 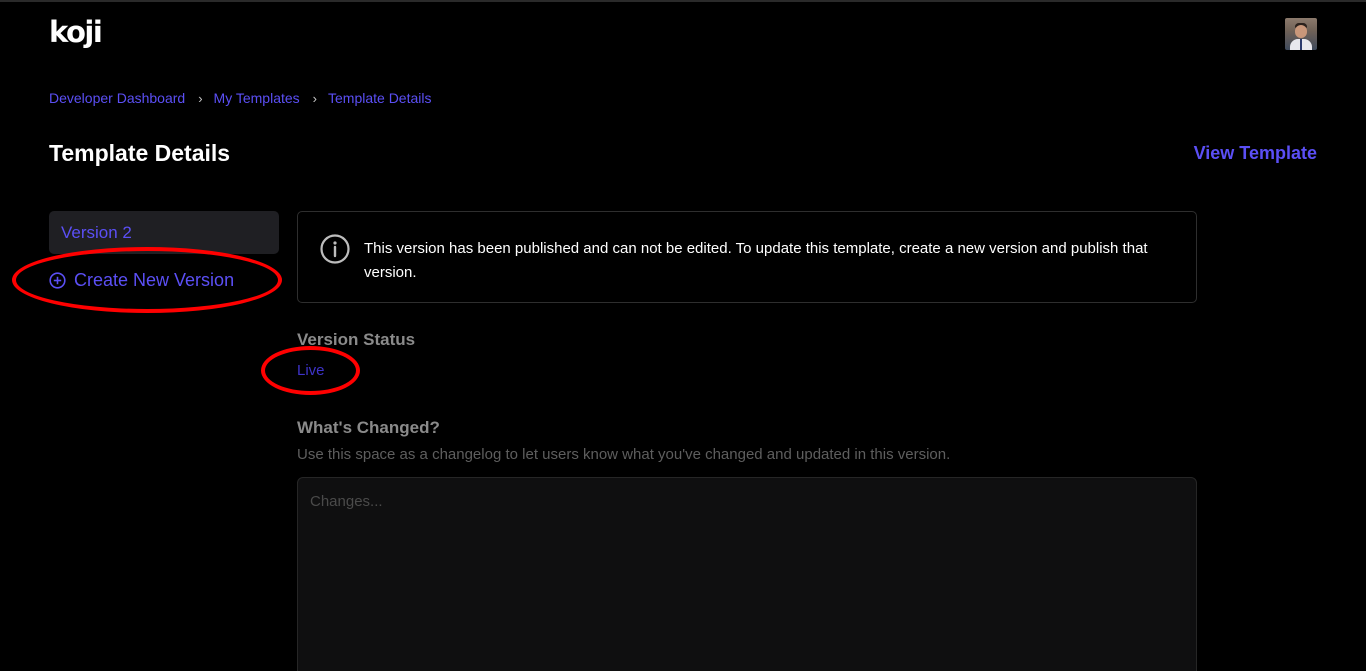 I want to click on top-divider, so click(x=683, y=1).